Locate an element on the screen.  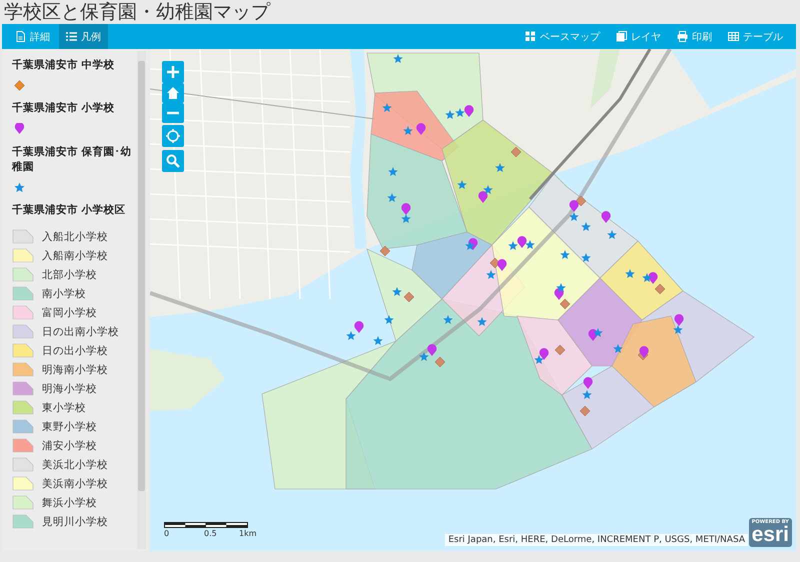
legend-heading: 千葉県浦安市 中学校 is located at coordinates (64, 65).